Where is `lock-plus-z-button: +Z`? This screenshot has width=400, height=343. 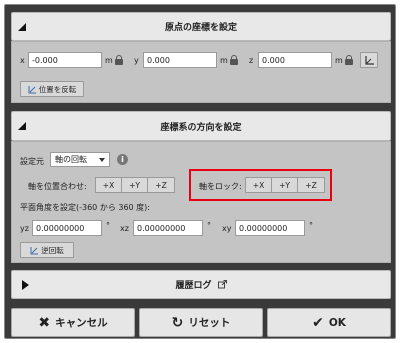 lock-plus-z-button: +Z is located at coordinates (311, 185).